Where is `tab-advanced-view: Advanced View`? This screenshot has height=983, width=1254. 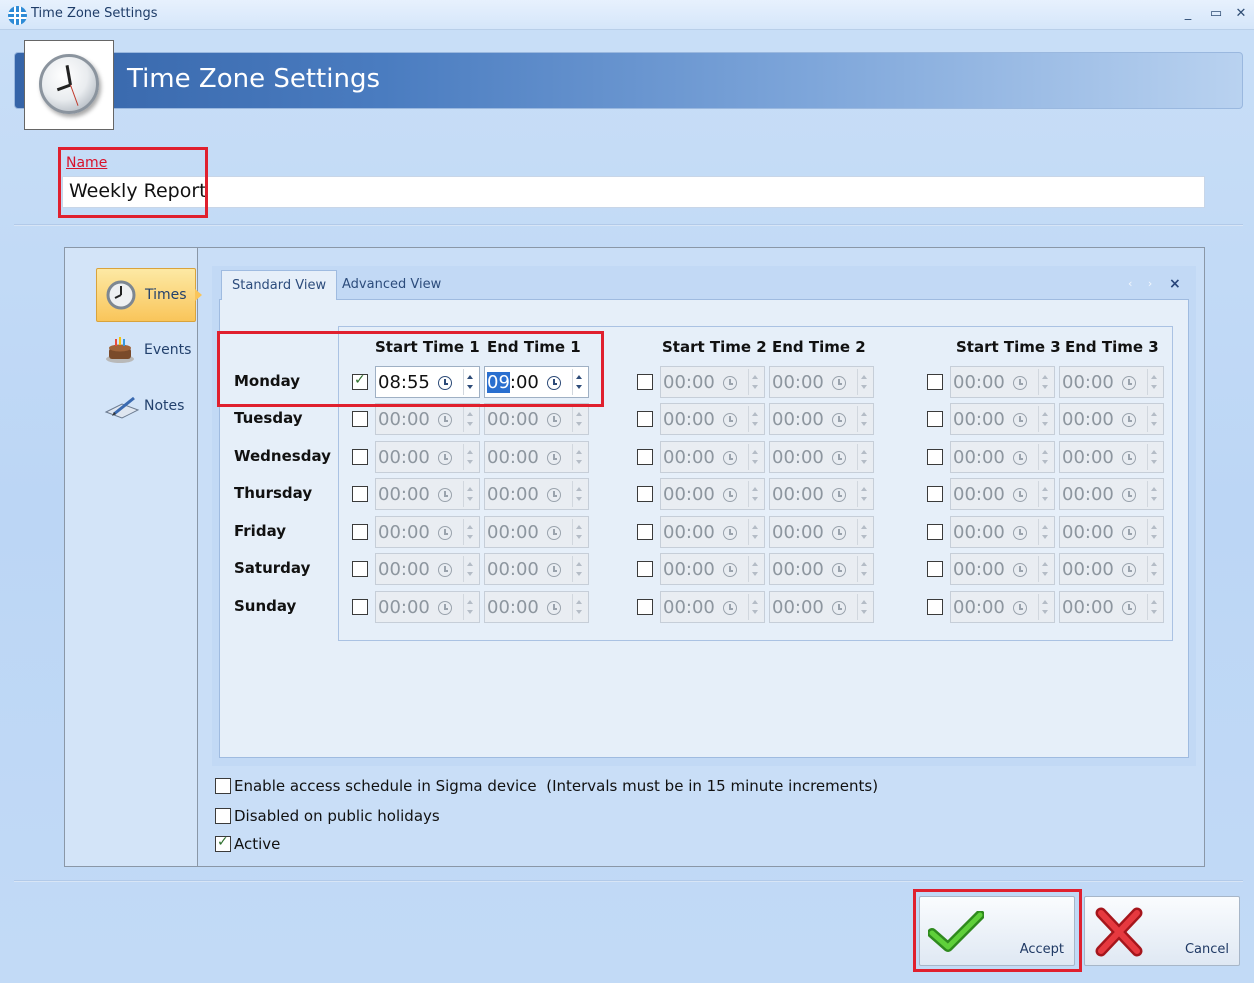
tab-advanced-view: Advanced View is located at coordinates (391, 285).